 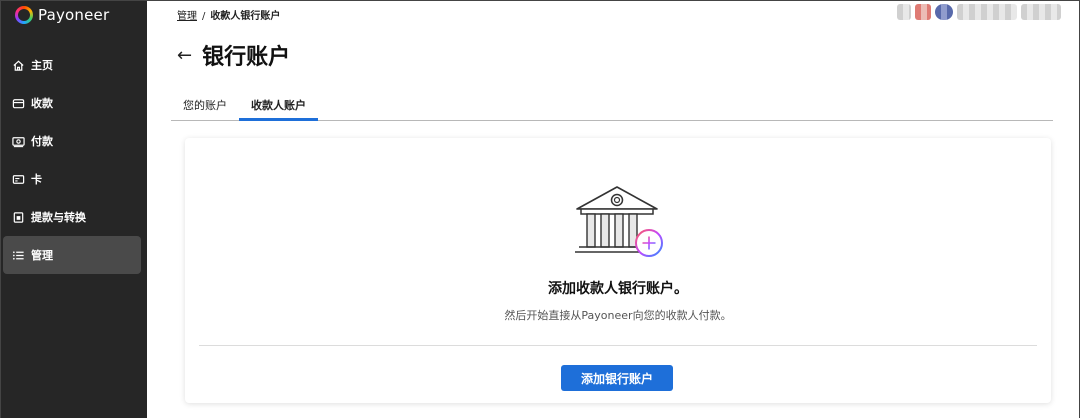 What do you see at coordinates (42, 141) in the screenshot?
I see `sidebar-item-label: 付款` at bounding box center [42, 141].